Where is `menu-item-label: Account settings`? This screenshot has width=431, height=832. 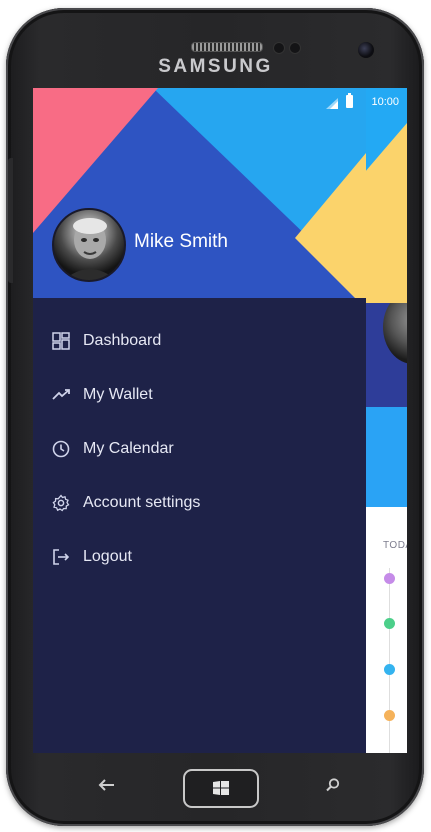
menu-item-label: Account settings is located at coordinates (142, 502).